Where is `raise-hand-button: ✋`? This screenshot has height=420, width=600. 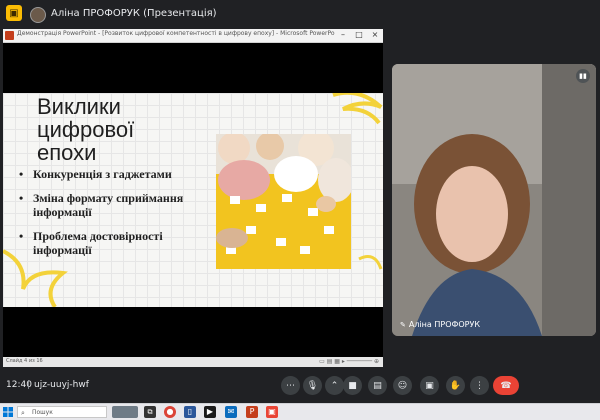
raise-hand-button: ✋ is located at coordinates (455, 385).